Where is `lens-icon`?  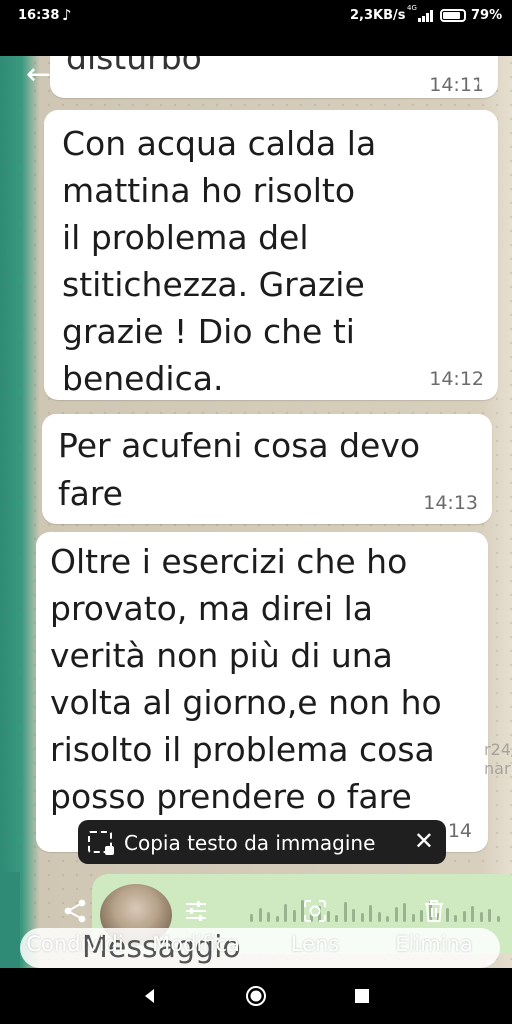
lens-icon is located at coordinates (315, 911).